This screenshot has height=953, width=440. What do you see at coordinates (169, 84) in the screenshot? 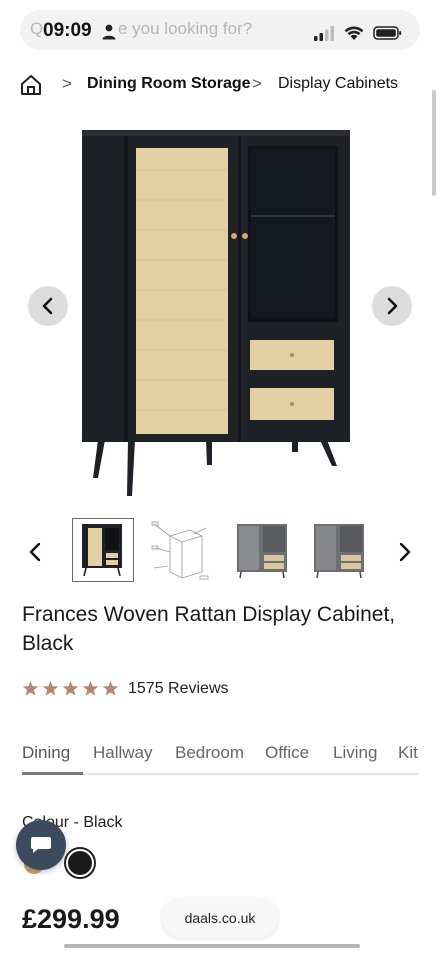
I see `breadcrumb-dining-room-storage: Dining Room Storage` at bounding box center [169, 84].